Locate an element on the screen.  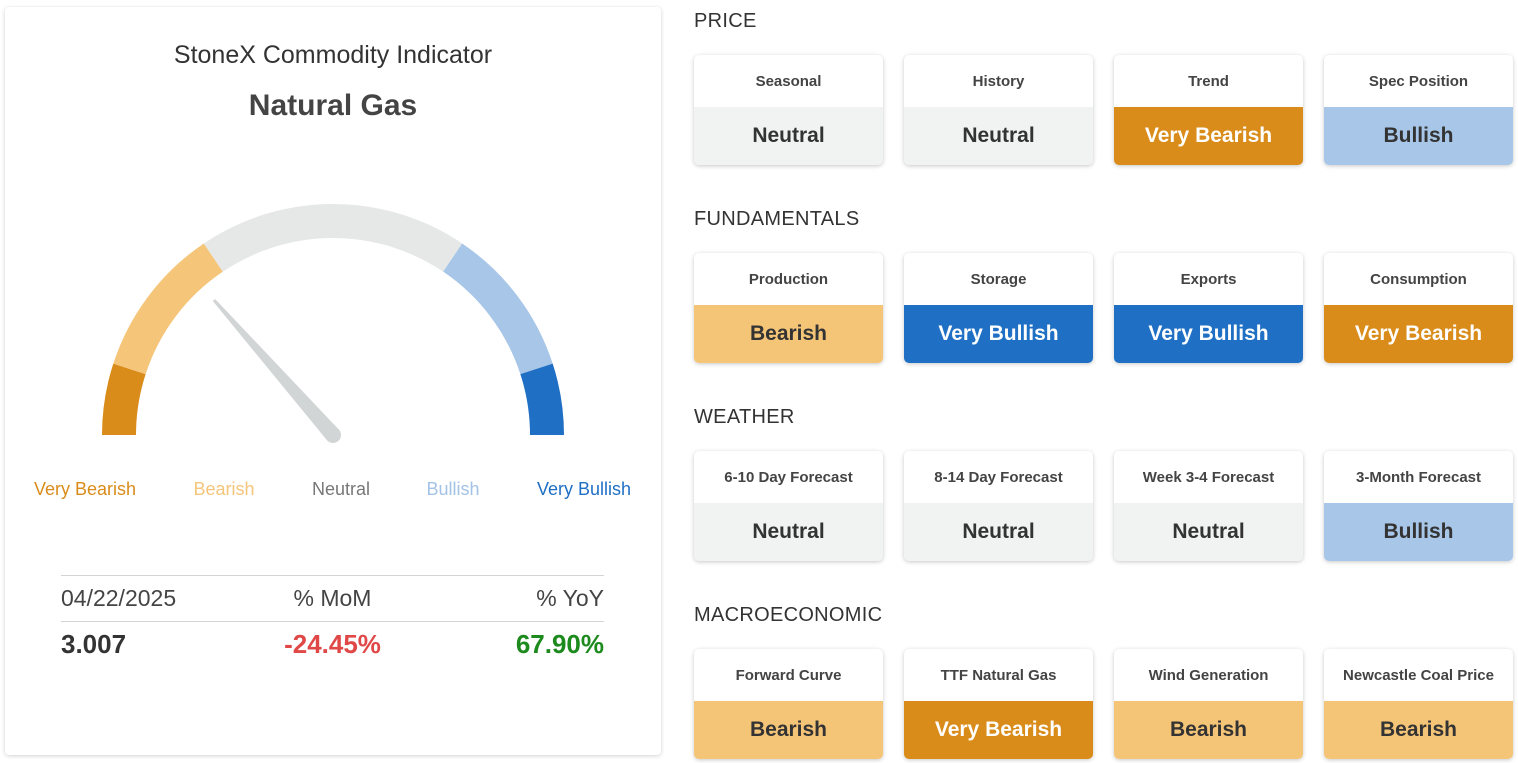
stats-date: 04/22/2025 is located at coordinates (119, 598).